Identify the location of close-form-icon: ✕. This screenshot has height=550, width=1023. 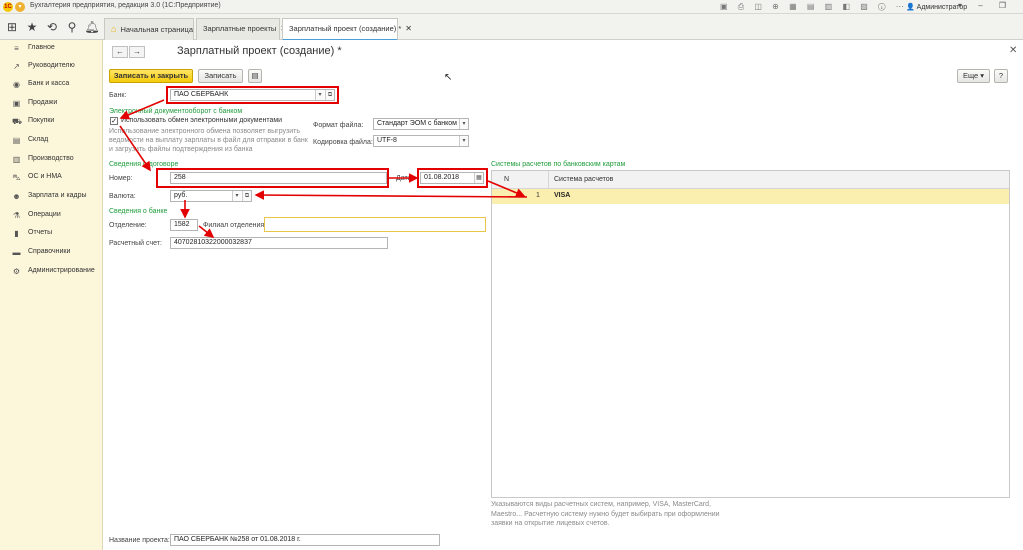
(1013, 50).